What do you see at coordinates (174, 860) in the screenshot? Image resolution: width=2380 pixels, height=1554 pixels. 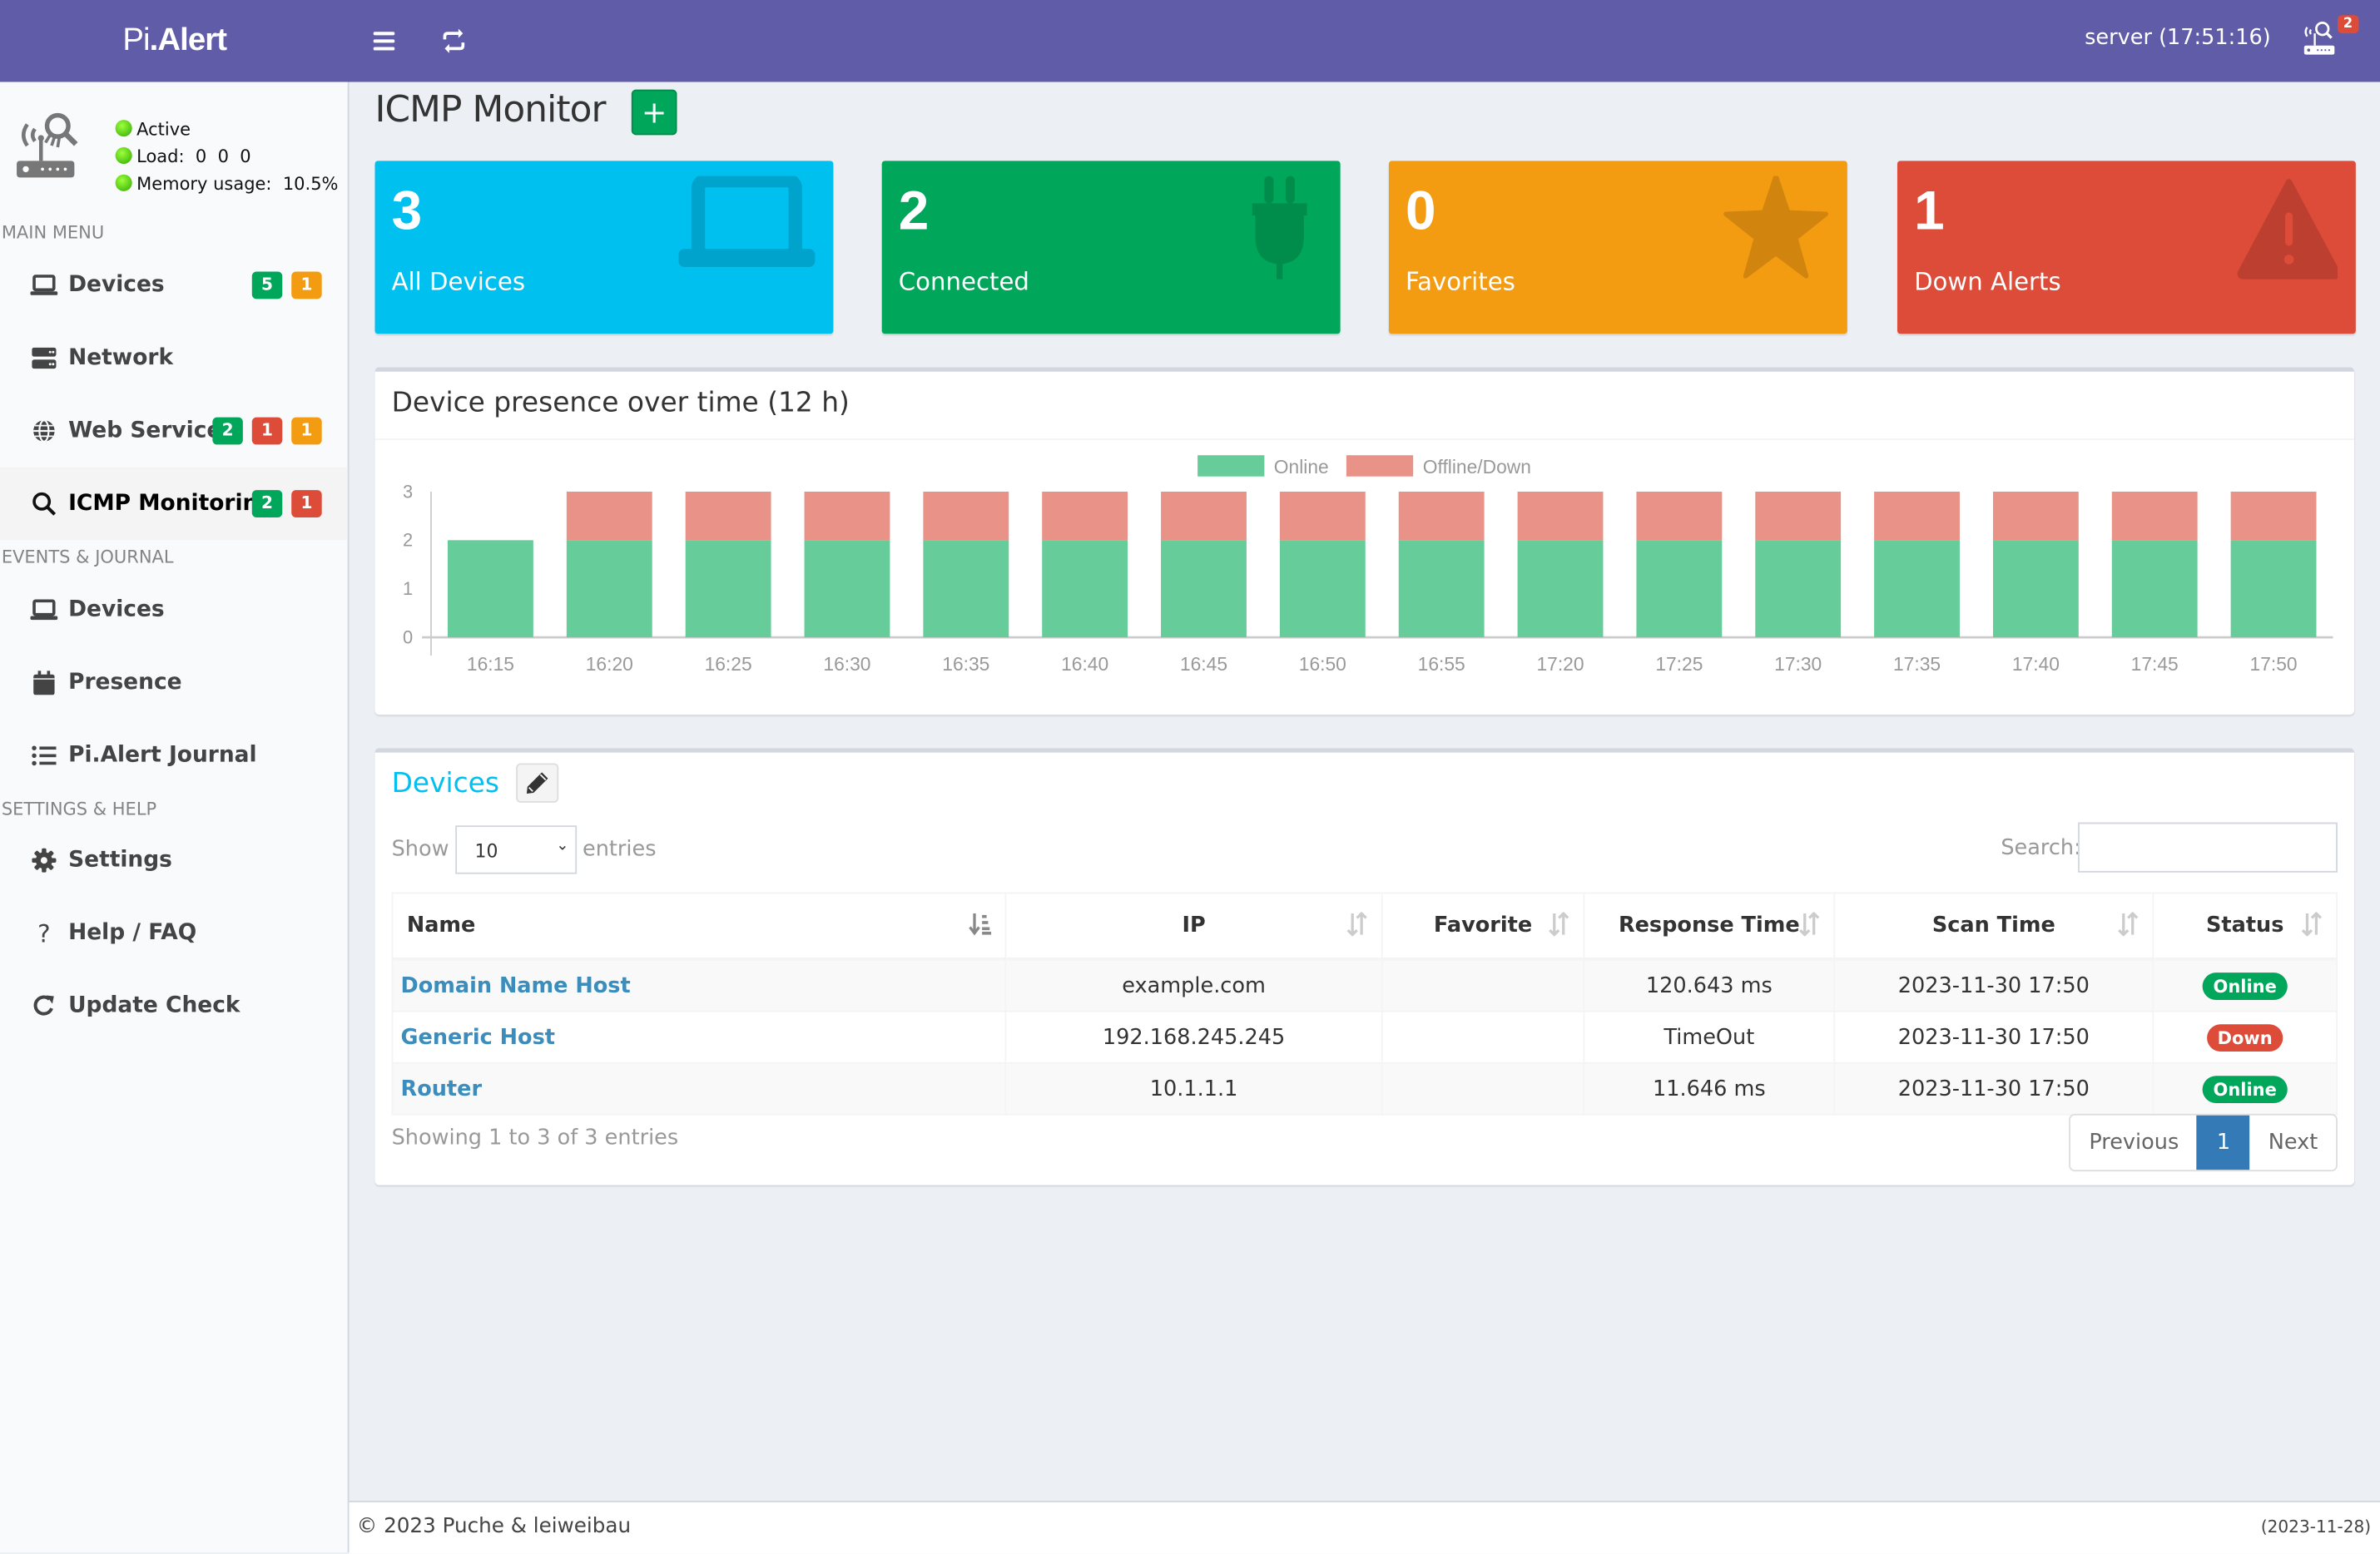 I see `sidebar-item-settings: Settings` at bounding box center [174, 860].